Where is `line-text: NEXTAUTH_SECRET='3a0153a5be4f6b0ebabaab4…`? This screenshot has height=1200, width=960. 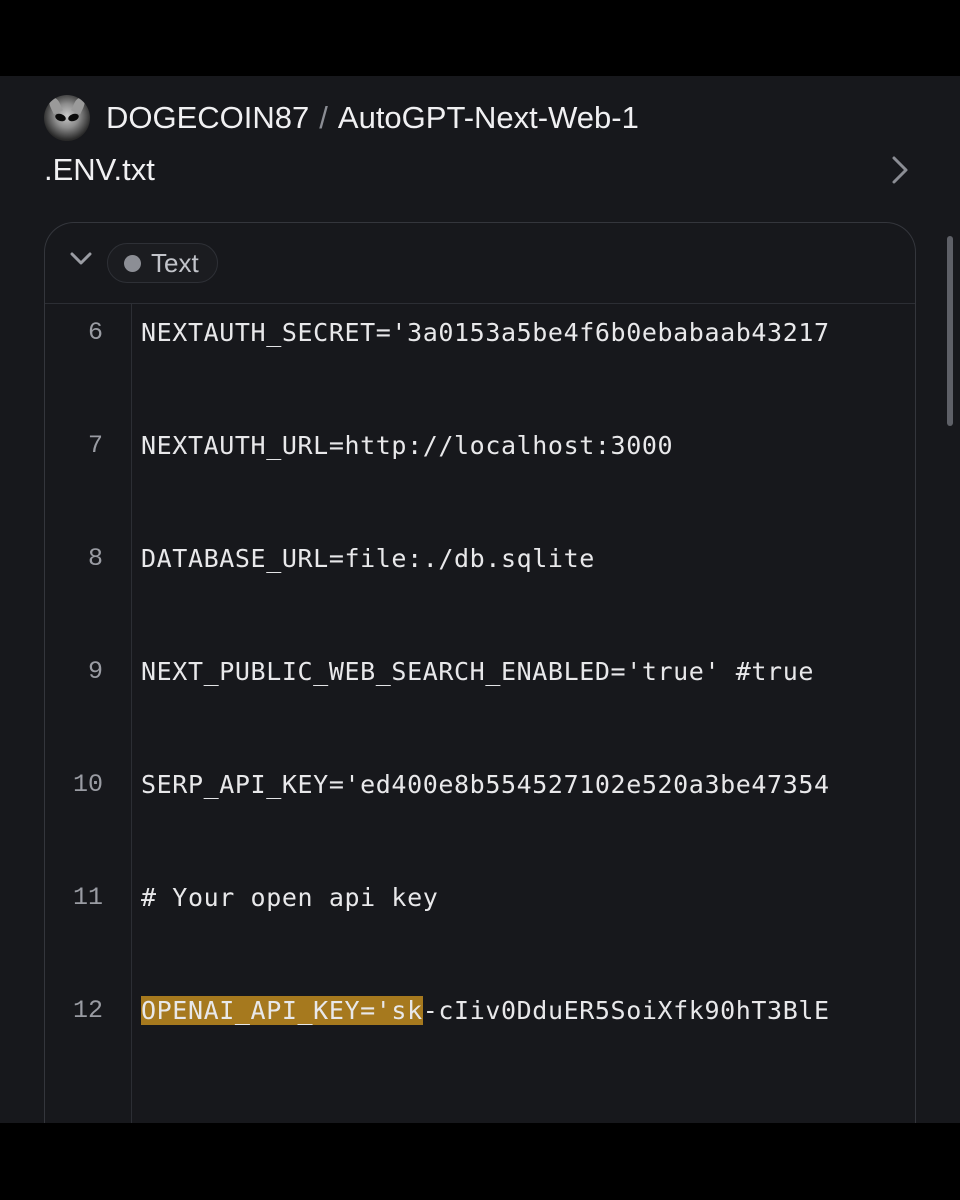
line-text: NEXTAUTH_SECRET='3a0153a5be4f6b0ebabaab4… is located at coordinates (485, 332).